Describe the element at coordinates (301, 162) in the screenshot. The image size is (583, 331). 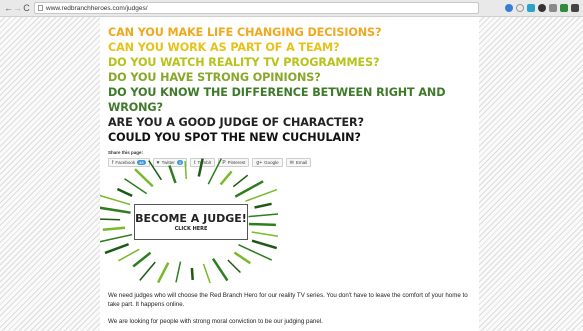
I see `share-button-label: Email` at that location.